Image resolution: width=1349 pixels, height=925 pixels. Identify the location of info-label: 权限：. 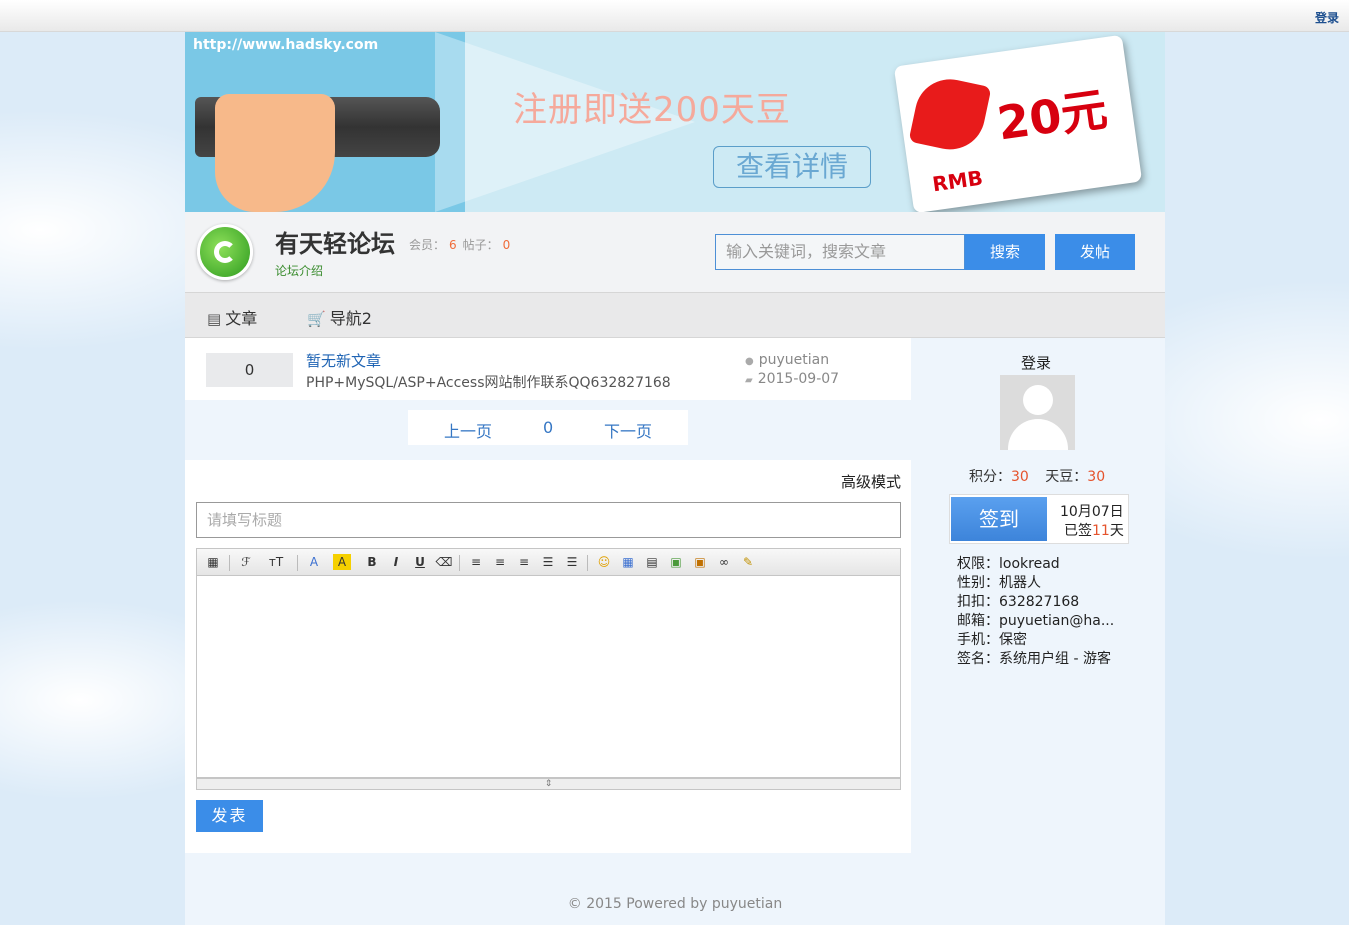
(978, 564).